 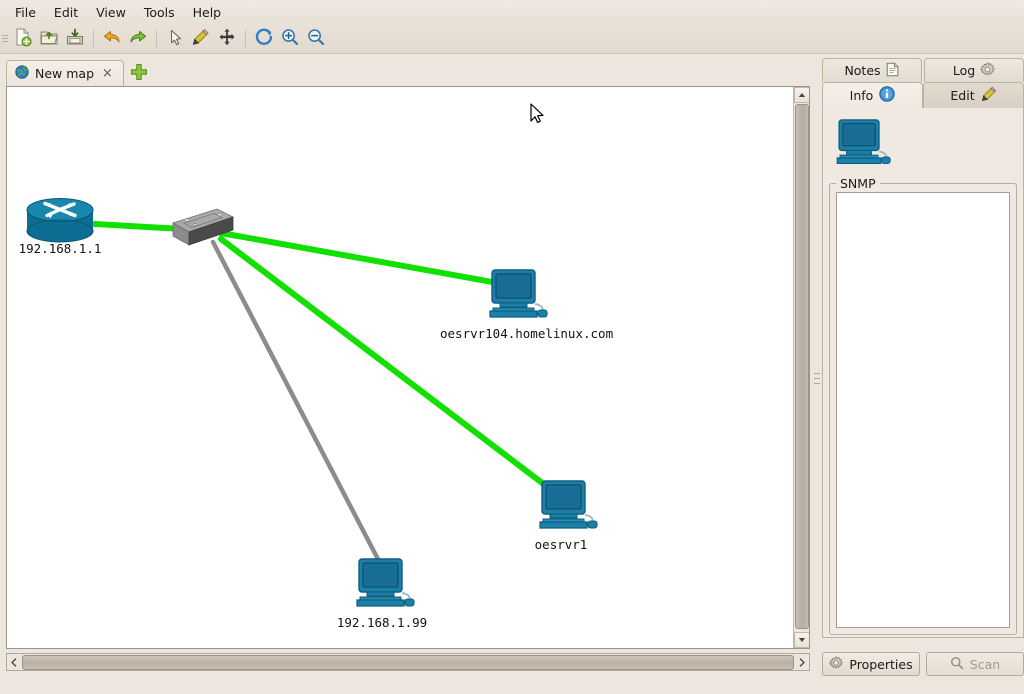 What do you see at coordinates (887, 95) in the screenshot?
I see `info-icon` at bounding box center [887, 95].